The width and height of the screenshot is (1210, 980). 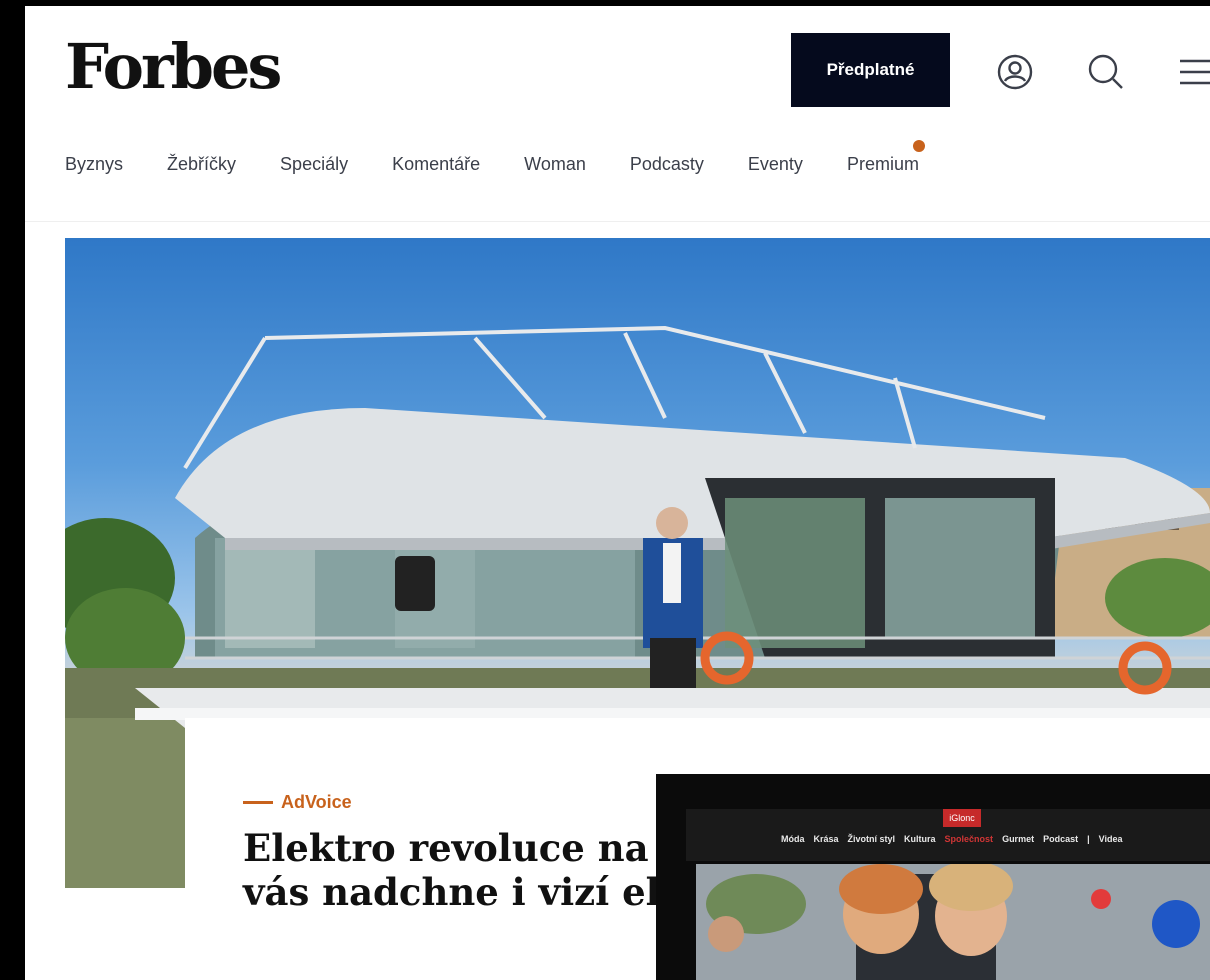 I want to click on nav-item-byznys: Byznys, so click(x=94, y=167).